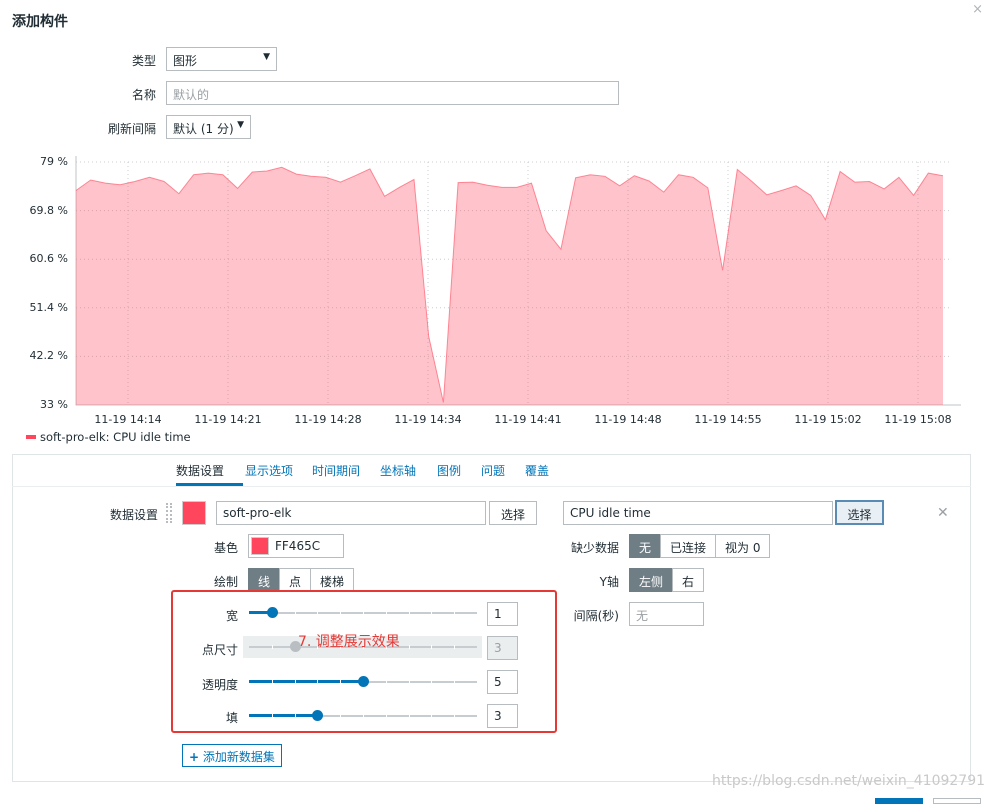  Describe the element at coordinates (651, 580) in the screenshot. I see `y-axis-left-option: 左侧` at that location.